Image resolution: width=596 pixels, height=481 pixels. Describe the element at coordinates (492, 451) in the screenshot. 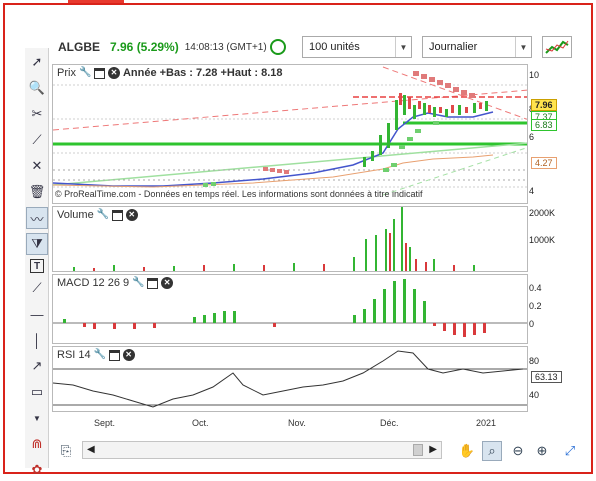

I see `zoom-fit-icon: ⌕` at that location.